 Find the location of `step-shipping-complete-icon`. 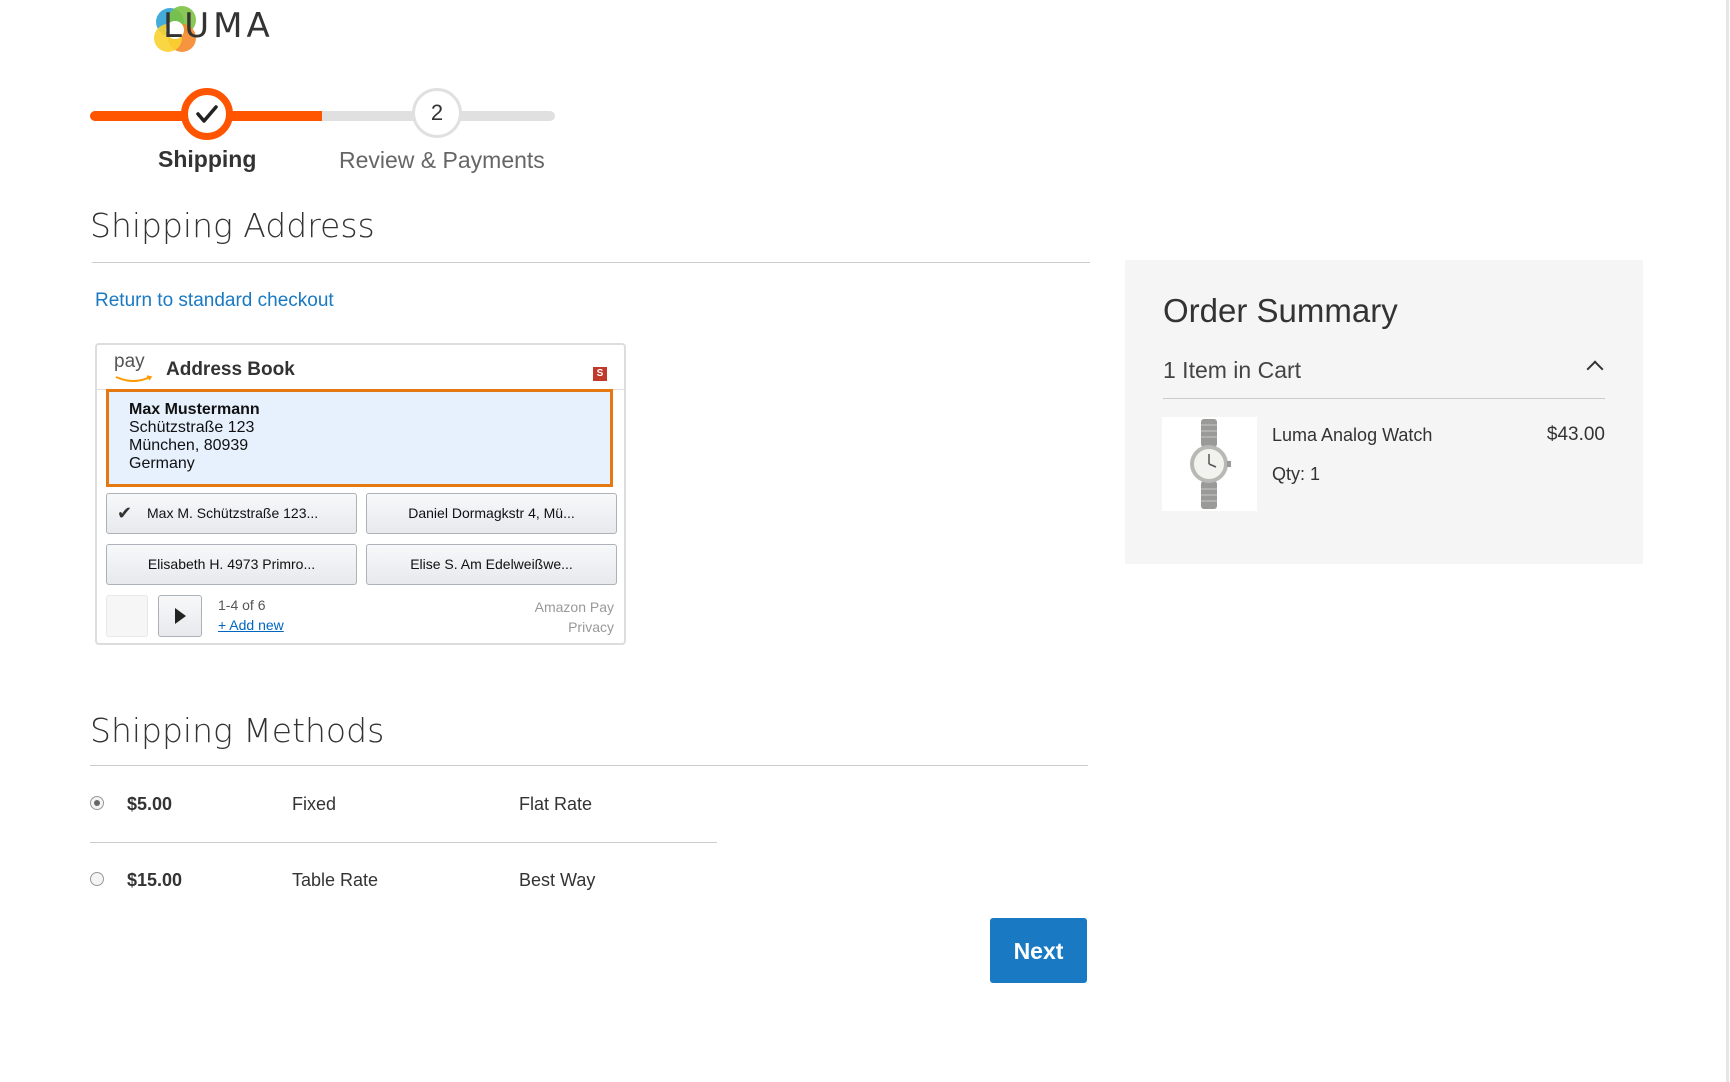

step-shipping-complete-icon is located at coordinates (207, 114).